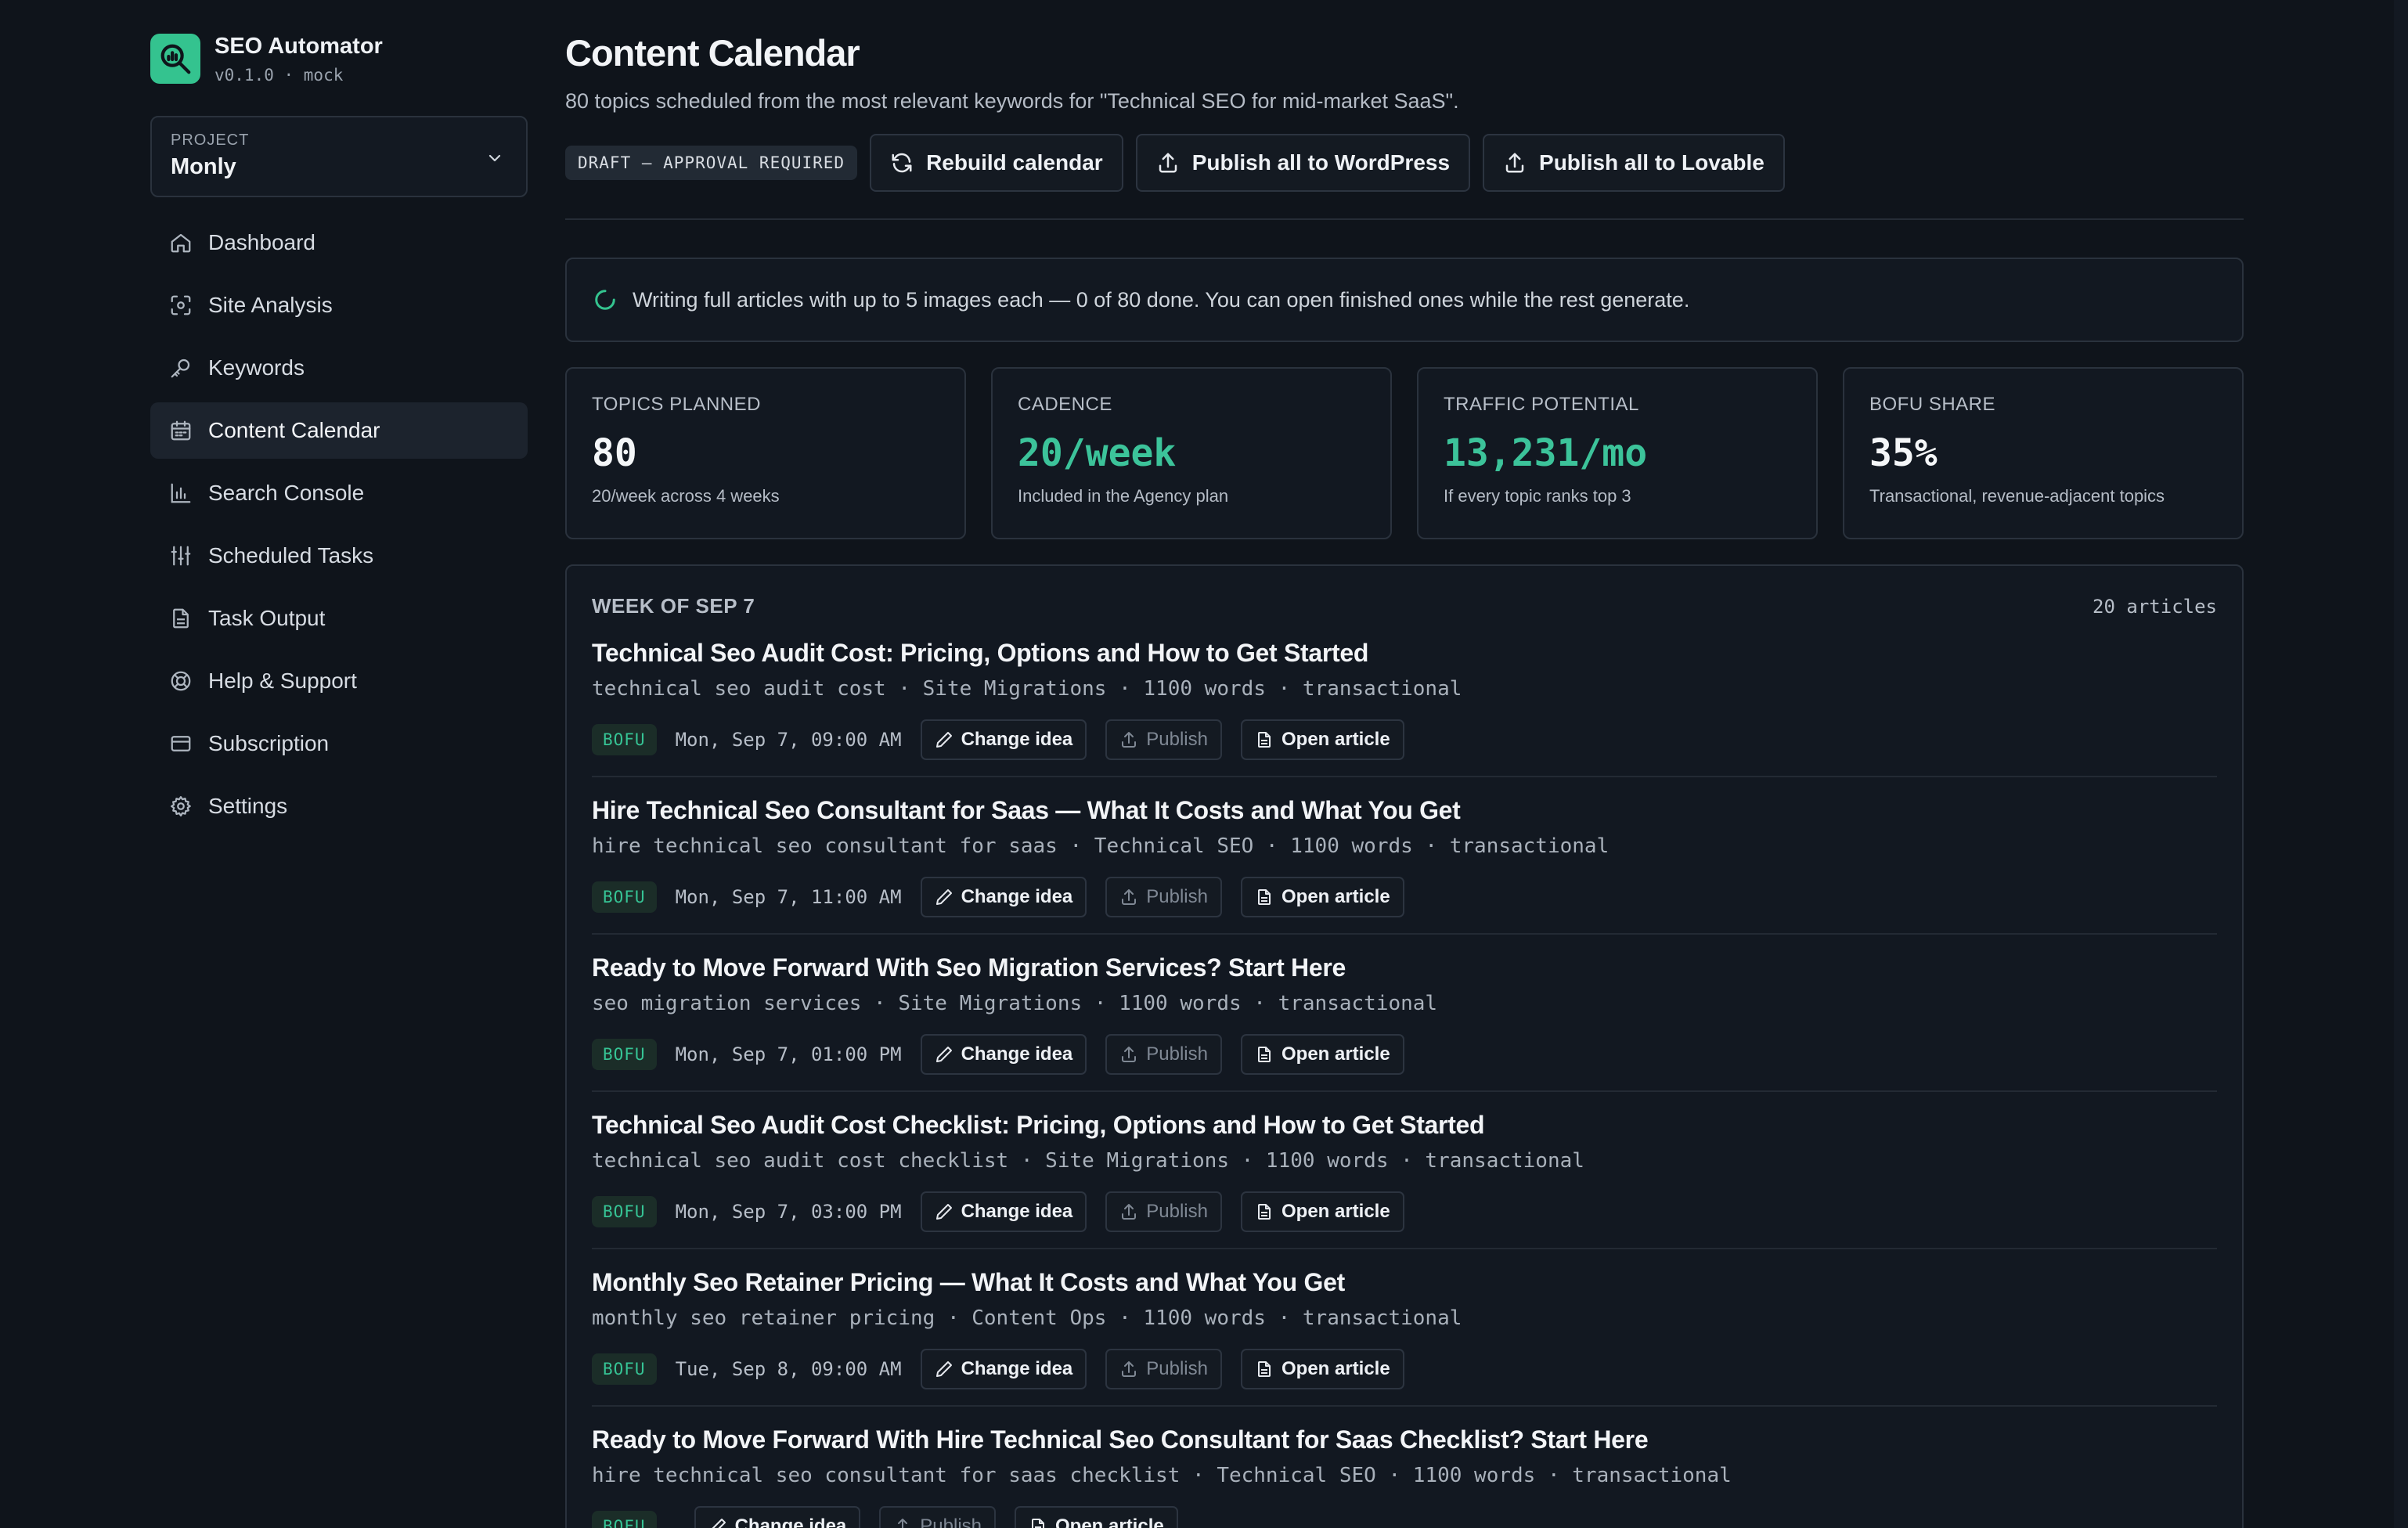 Image resolution: width=2408 pixels, height=1528 pixels. What do you see at coordinates (673, 606) in the screenshot?
I see `week-title: WEEK OF SEP 7` at bounding box center [673, 606].